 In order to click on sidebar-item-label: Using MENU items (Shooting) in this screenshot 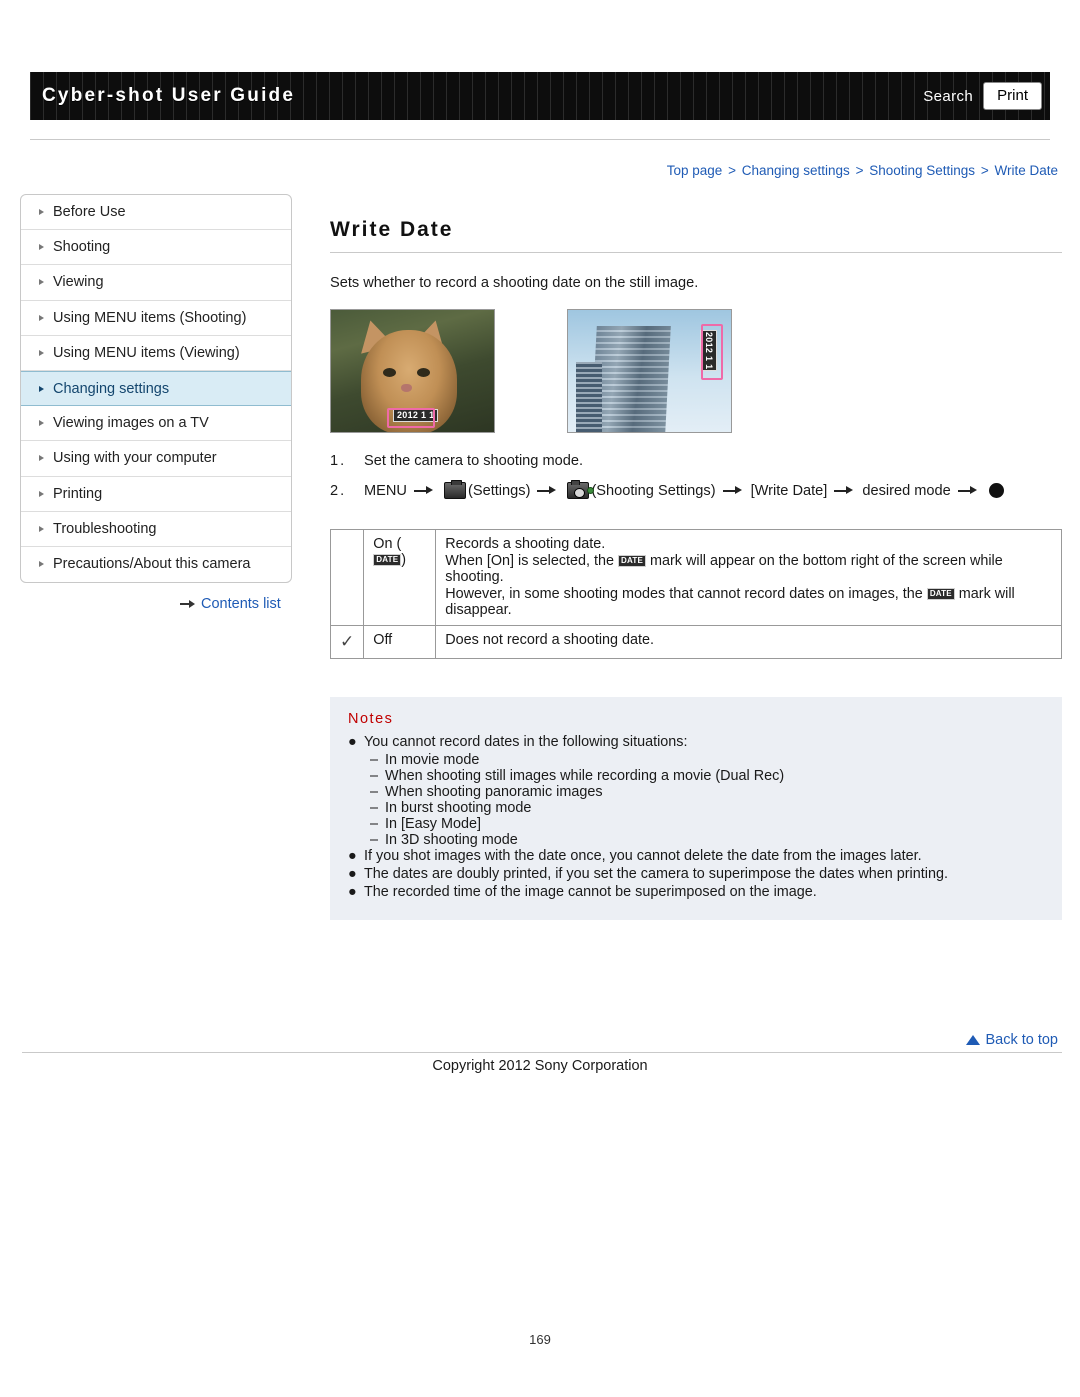, I will do `click(150, 317)`.